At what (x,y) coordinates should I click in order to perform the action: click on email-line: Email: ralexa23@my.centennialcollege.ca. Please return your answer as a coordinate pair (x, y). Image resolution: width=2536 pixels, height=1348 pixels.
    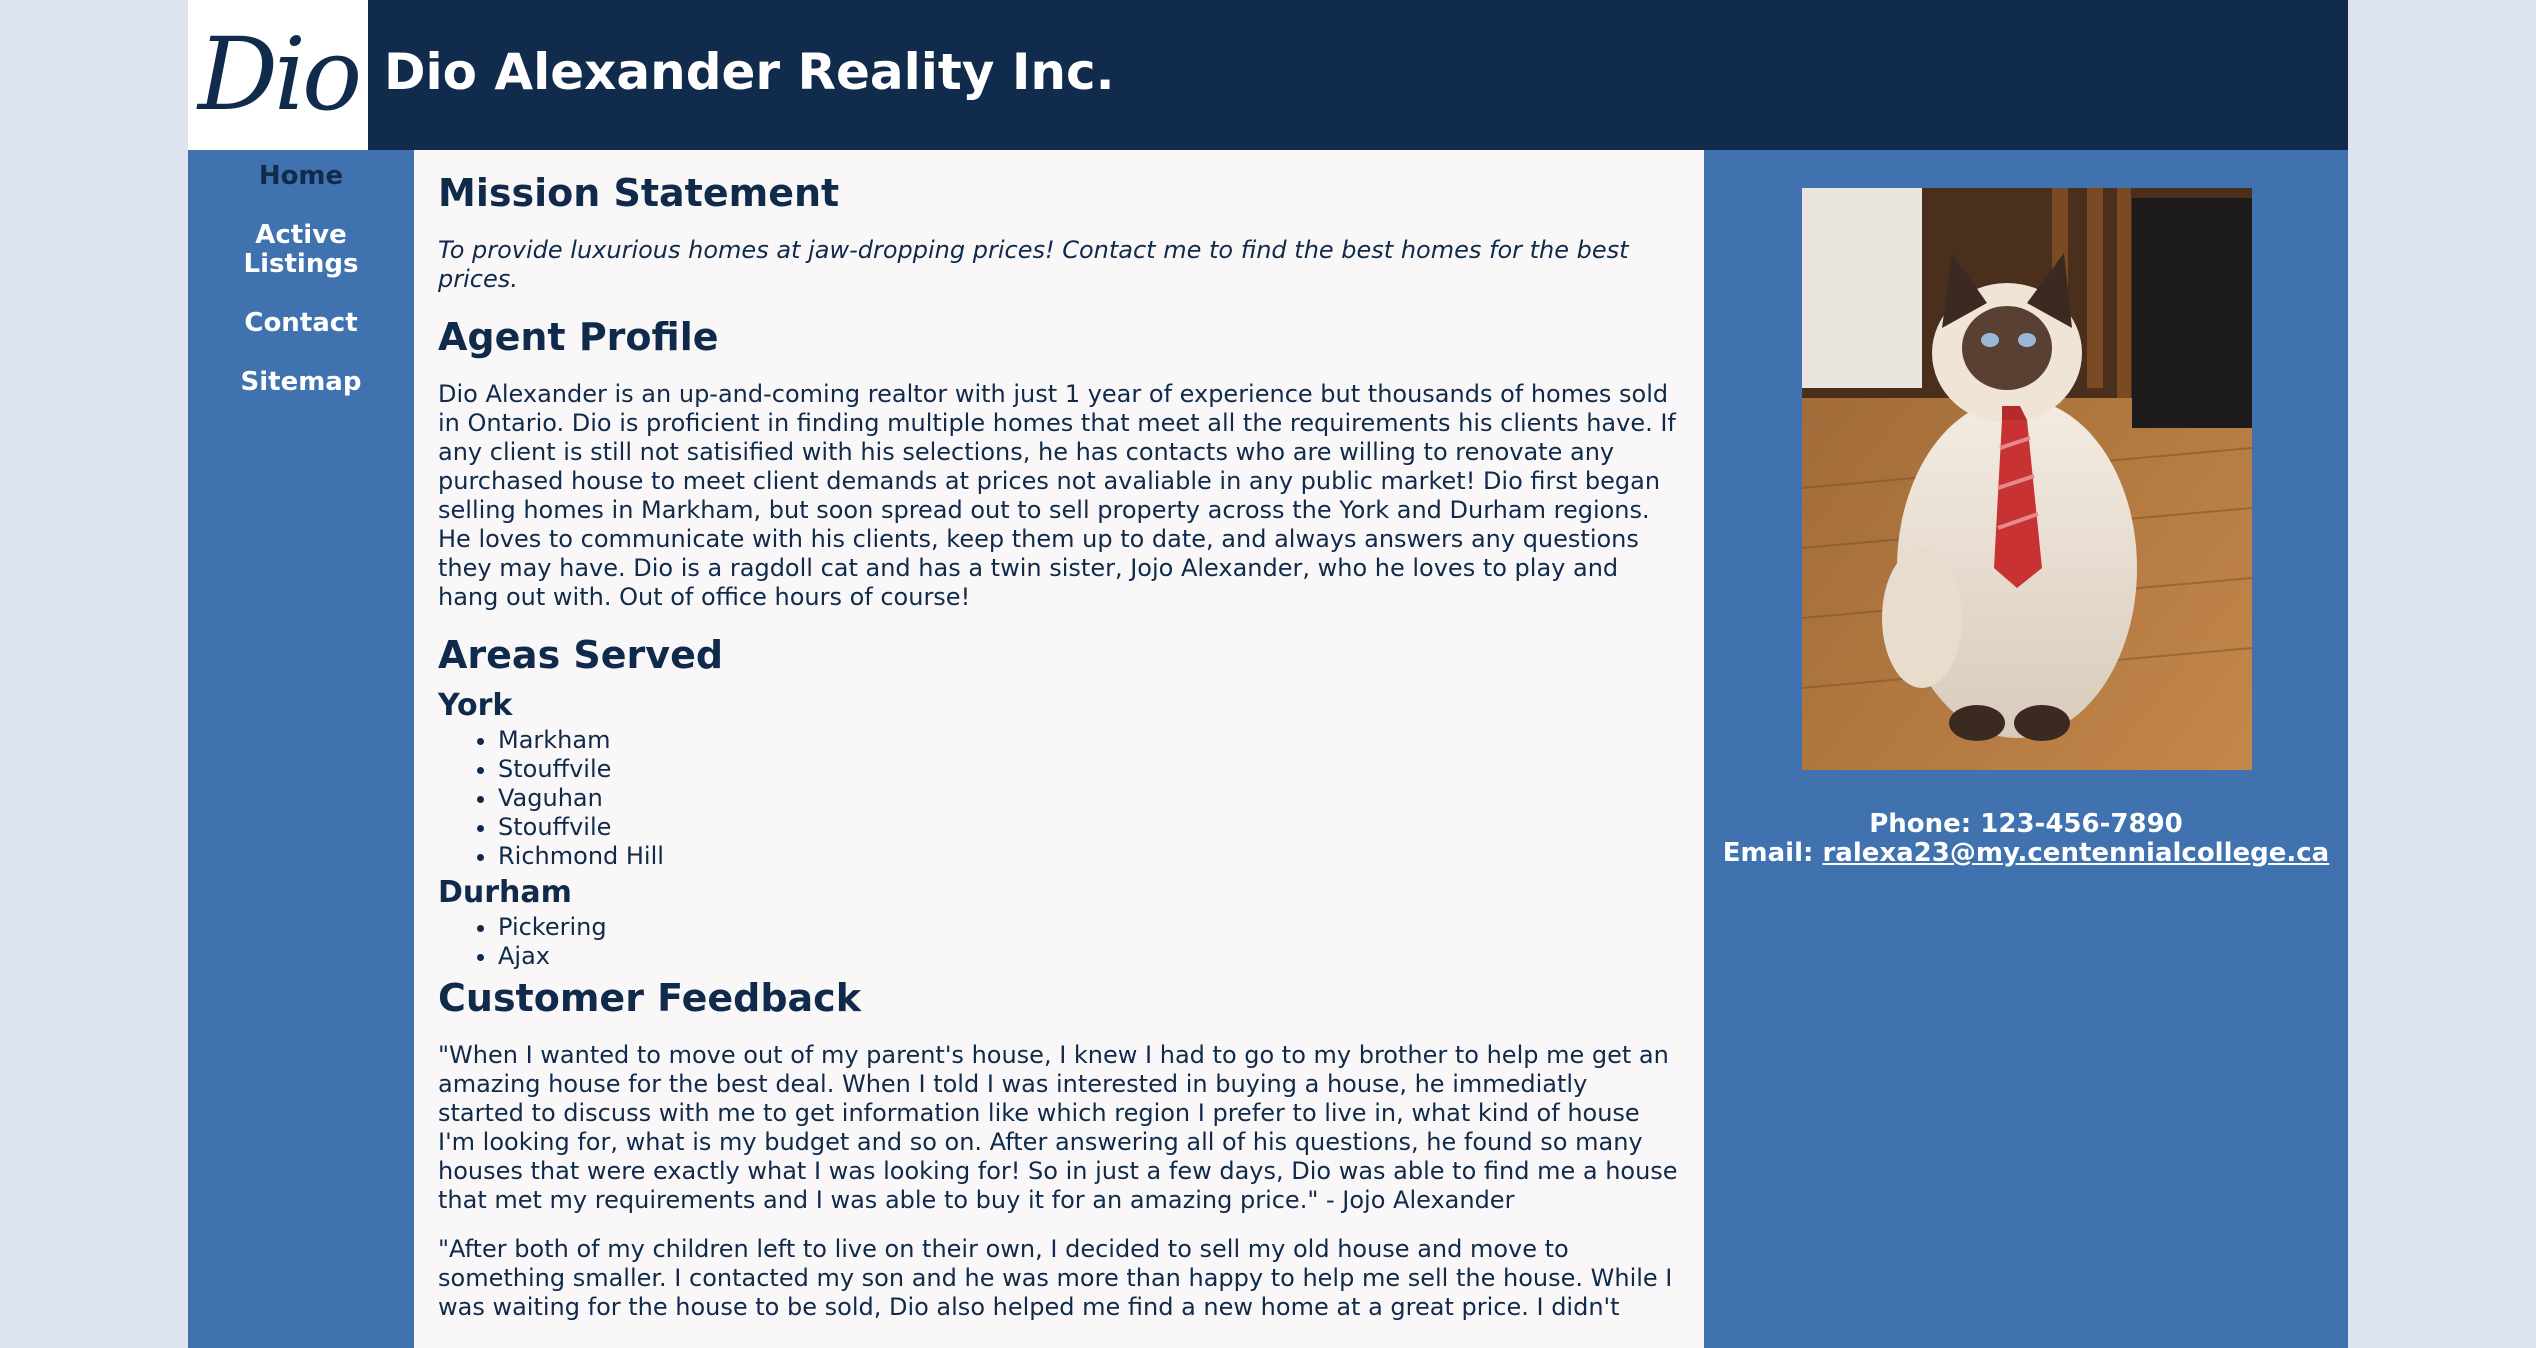
    Looking at the image, I should click on (2026, 853).